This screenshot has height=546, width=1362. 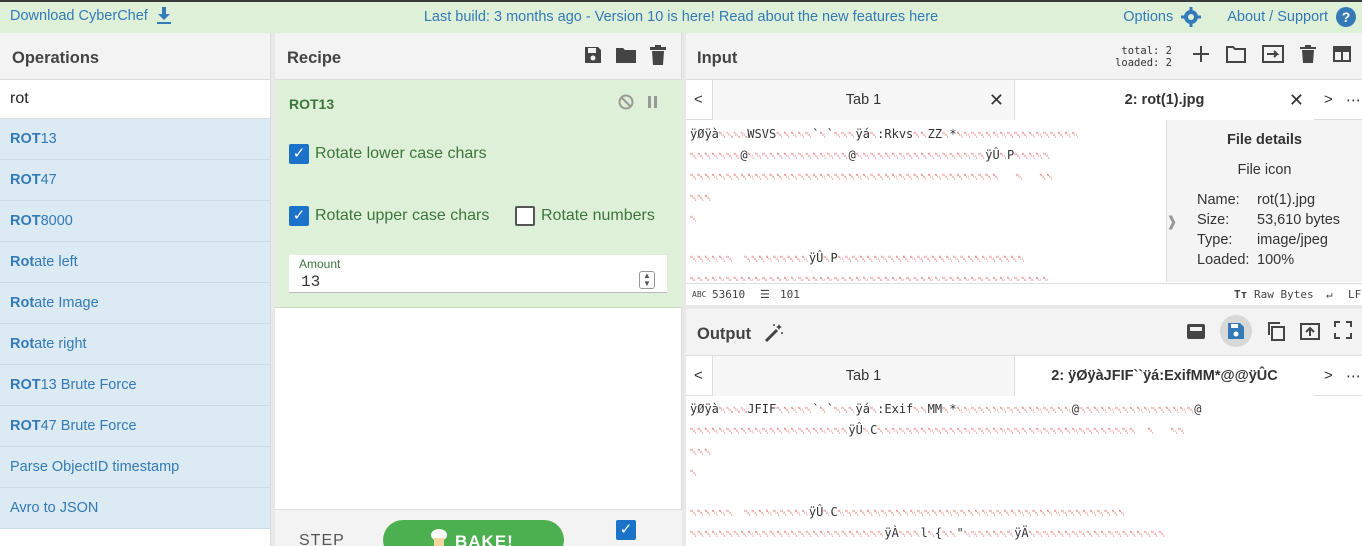 I want to click on pause-icon, so click(x=653, y=102).